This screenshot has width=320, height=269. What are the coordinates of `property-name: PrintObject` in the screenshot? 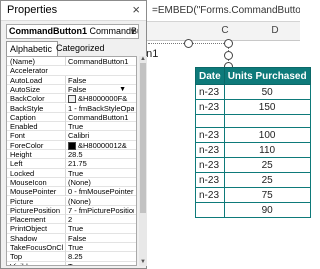 It's located at (29, 229).